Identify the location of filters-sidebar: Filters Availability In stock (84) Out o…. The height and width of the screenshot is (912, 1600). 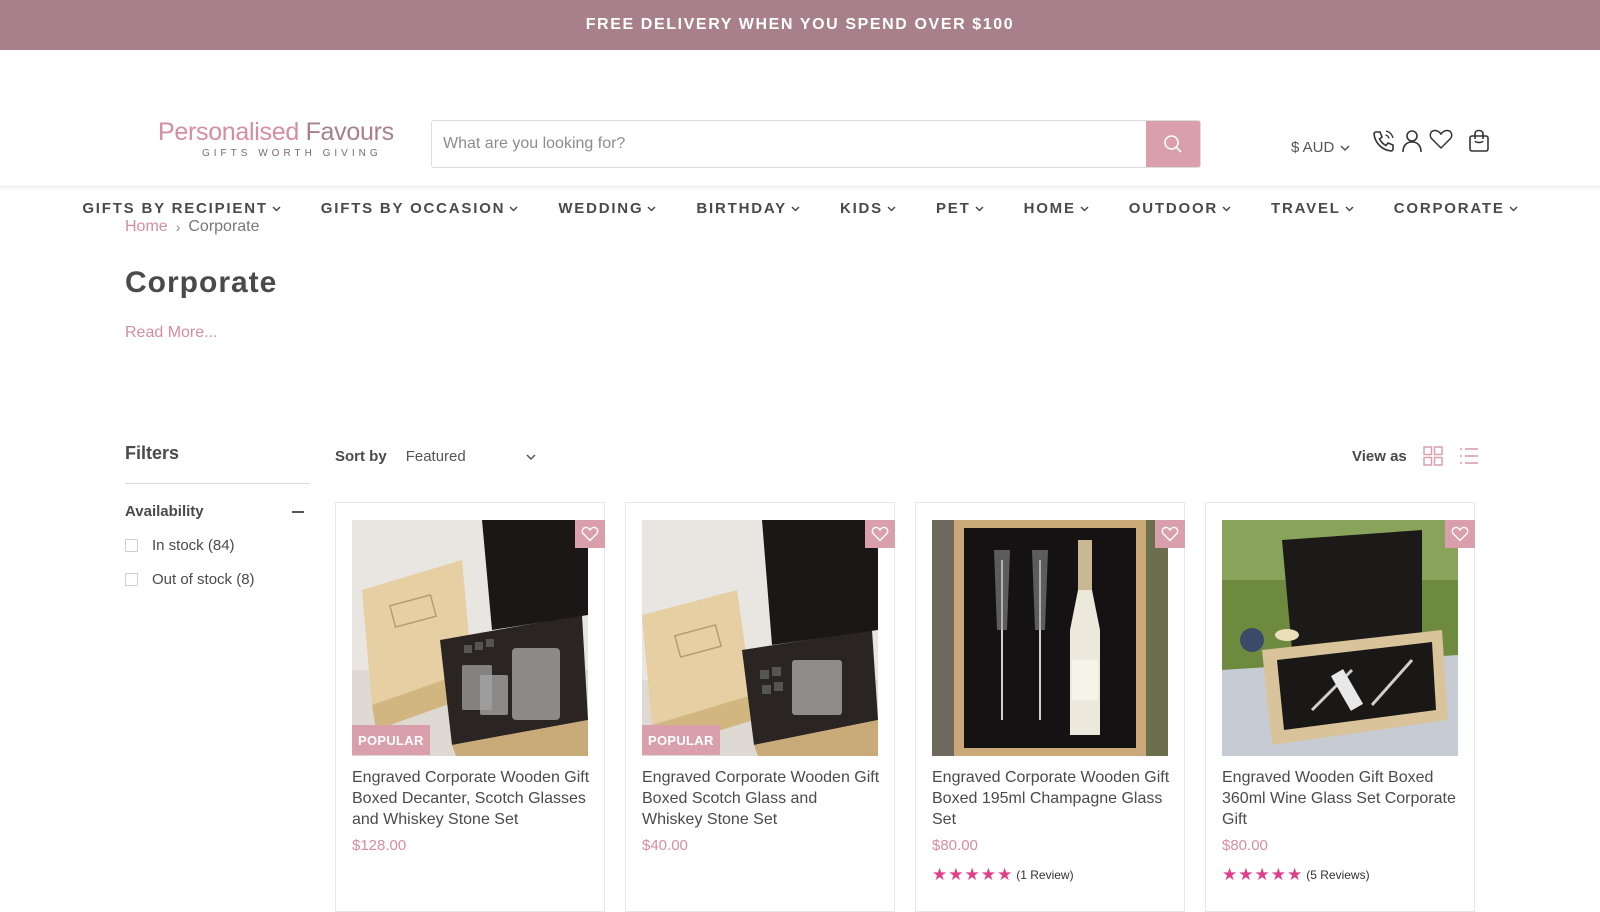
(217, 515).